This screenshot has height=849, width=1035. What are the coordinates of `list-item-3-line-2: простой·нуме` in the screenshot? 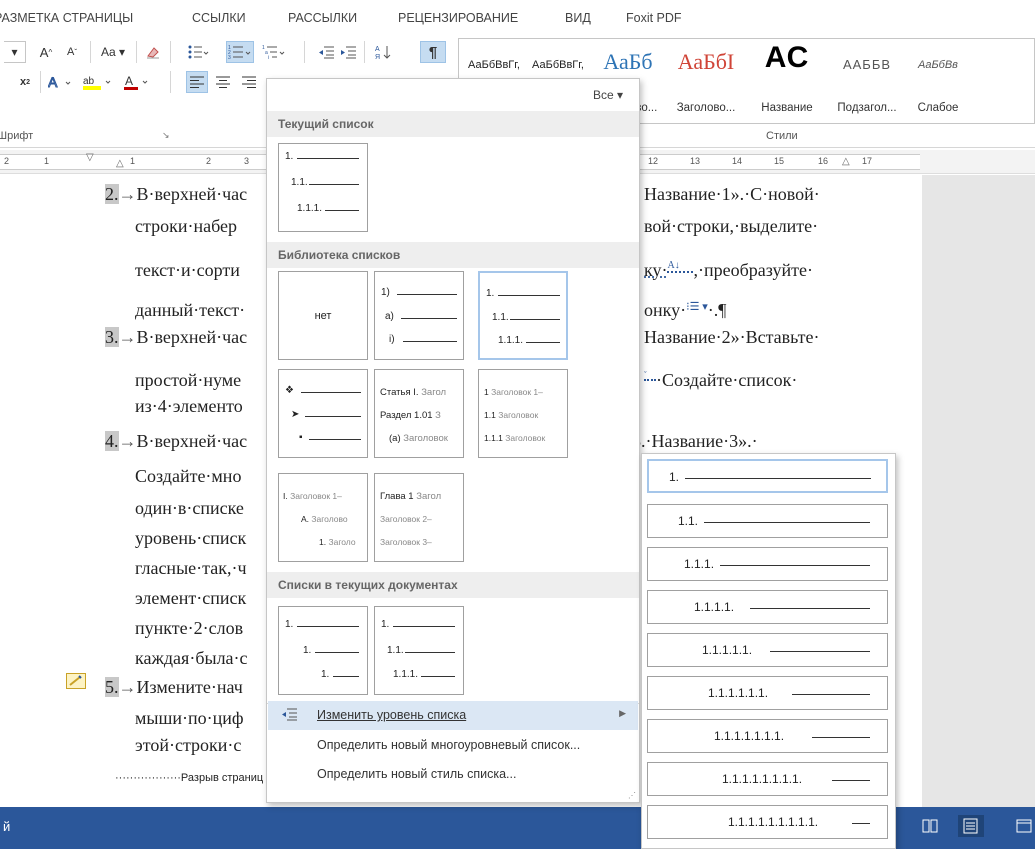 It's located at (188, 380).